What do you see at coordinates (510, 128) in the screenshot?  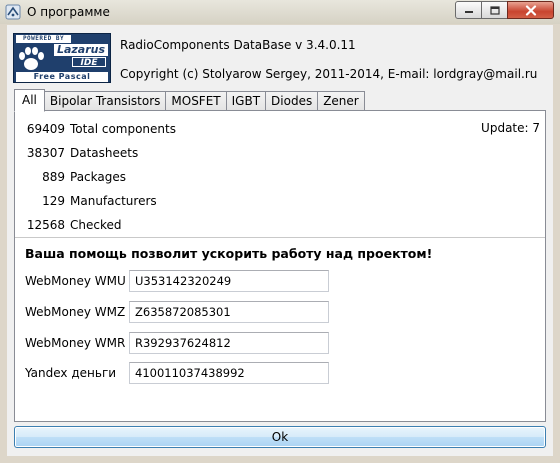 I see `update-label: Update: 7` at bounding box center [510, 128].